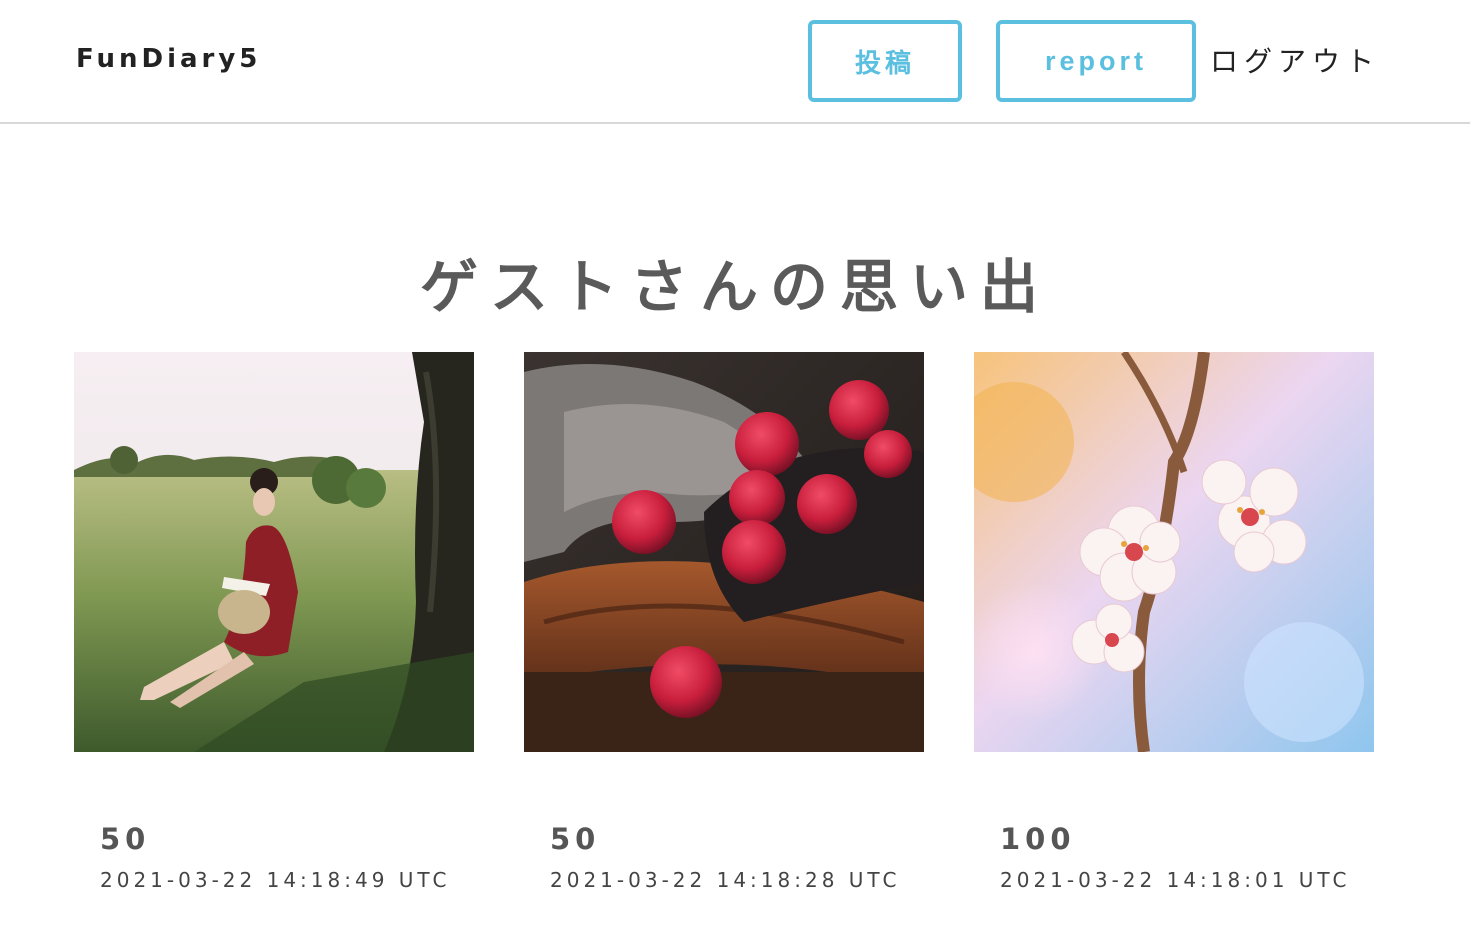 Image resolution: width=1470 pixels, height=938 pixels. What do you see at coordinates (1038, 839) in the screenshot?
I see `post-count: 100` at bounding box center [1038, 839].